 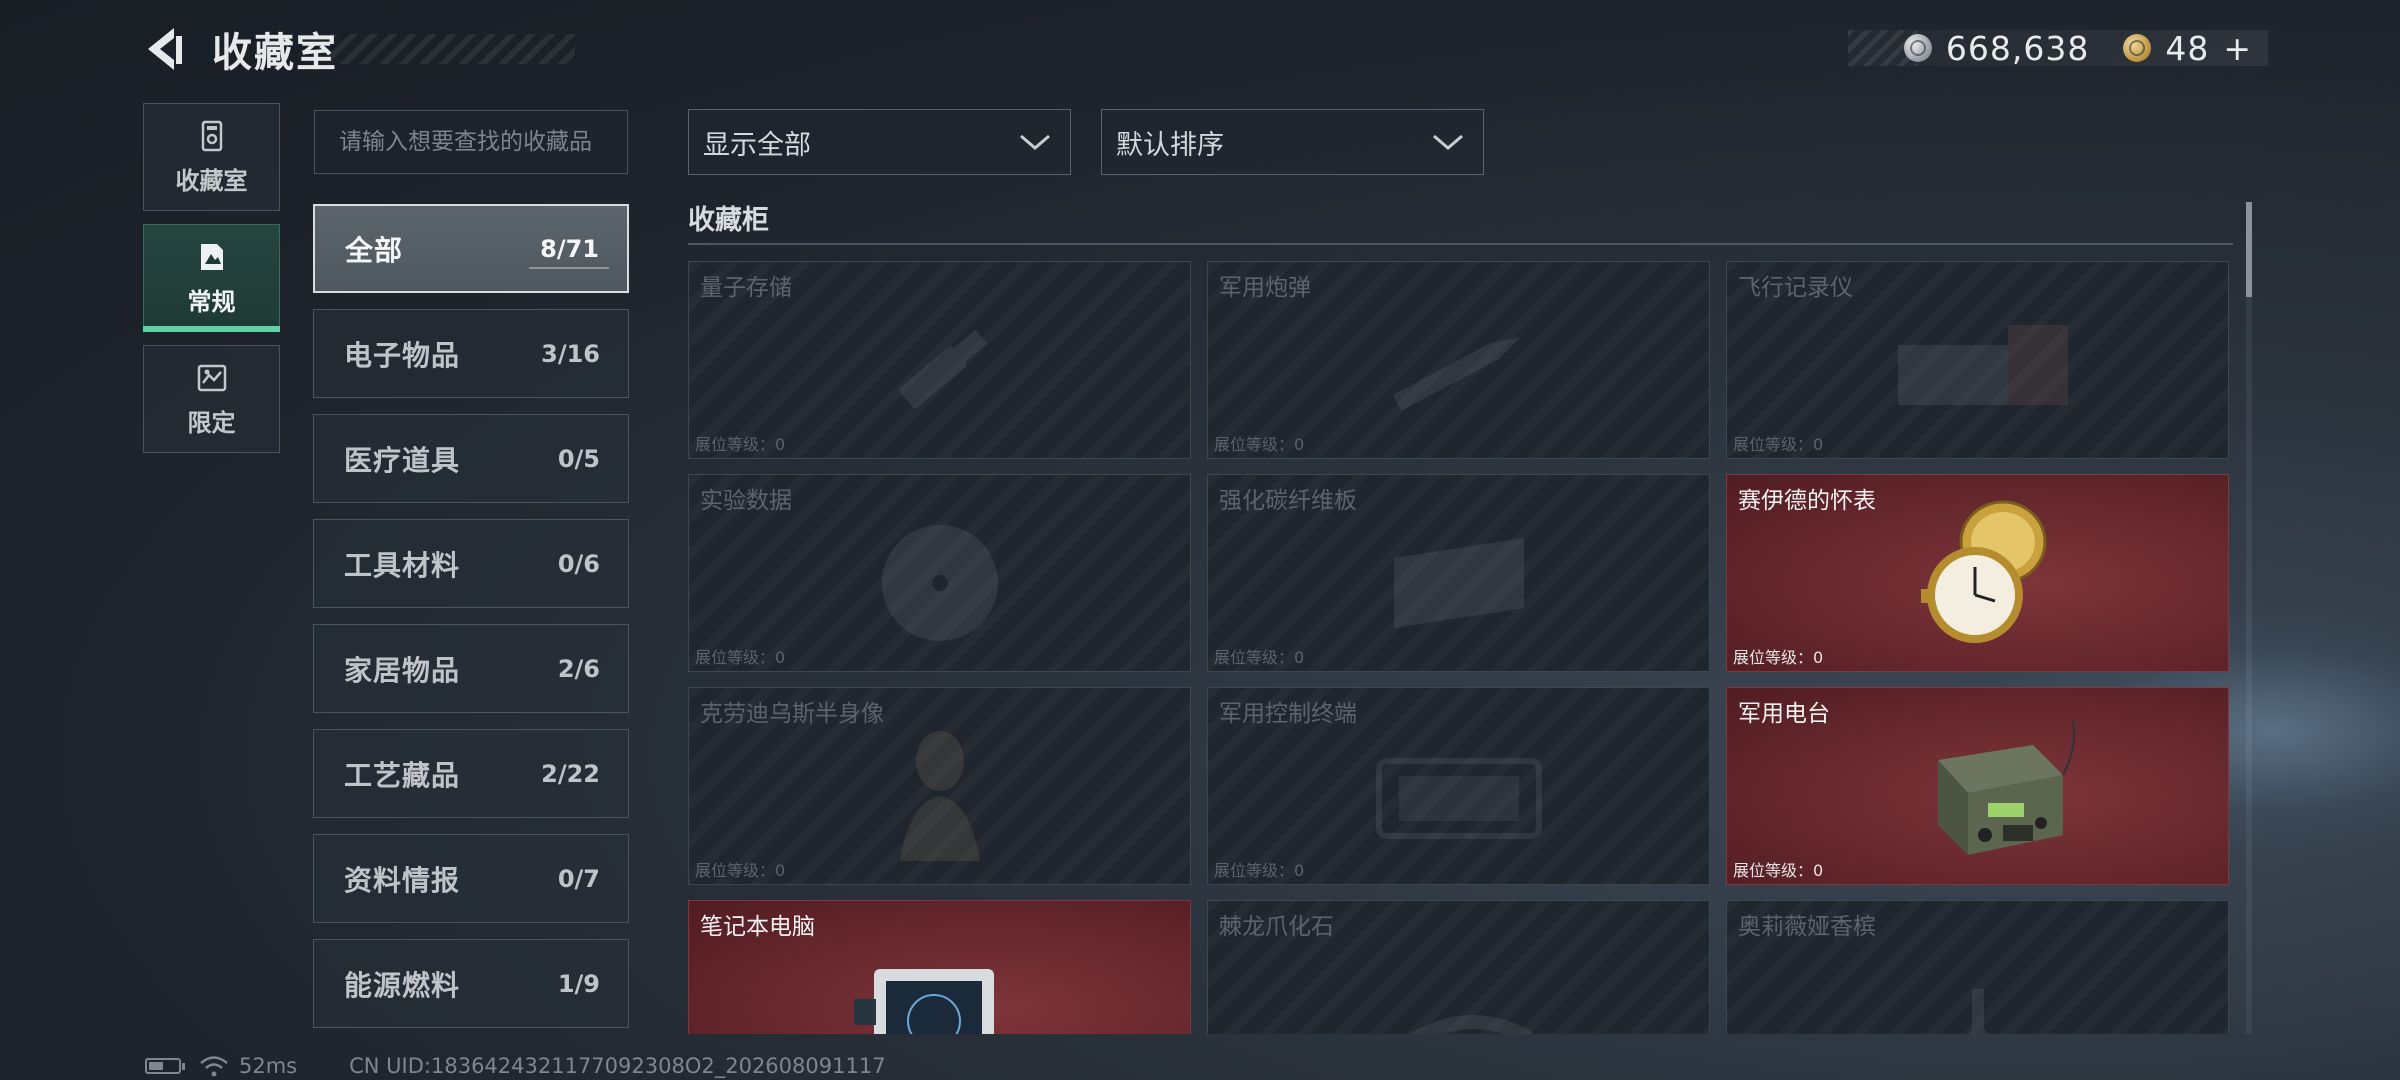 I want to click on fossil-claw-icon, so click(x=1470, y=1024).